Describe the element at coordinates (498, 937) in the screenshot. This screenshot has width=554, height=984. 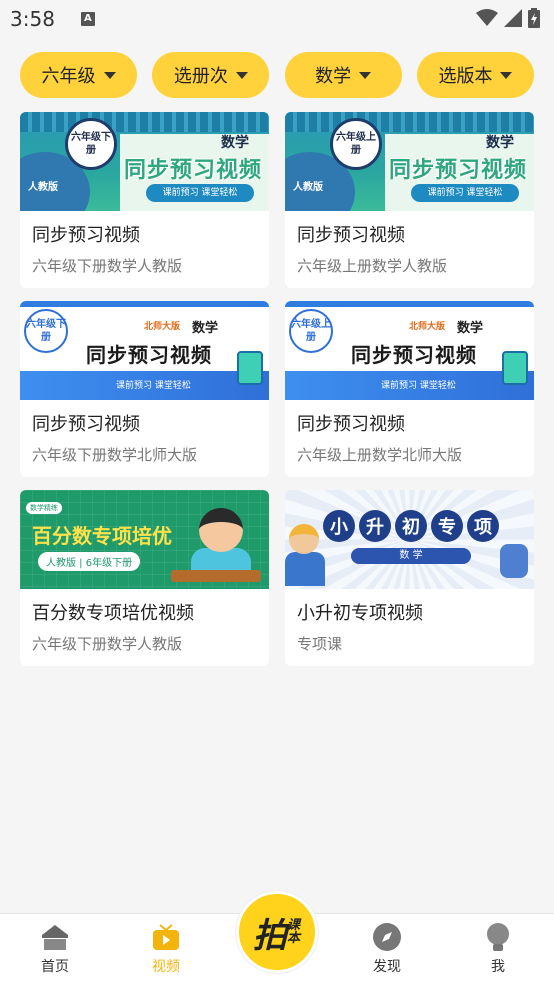
I see `profile-icon` at that location.